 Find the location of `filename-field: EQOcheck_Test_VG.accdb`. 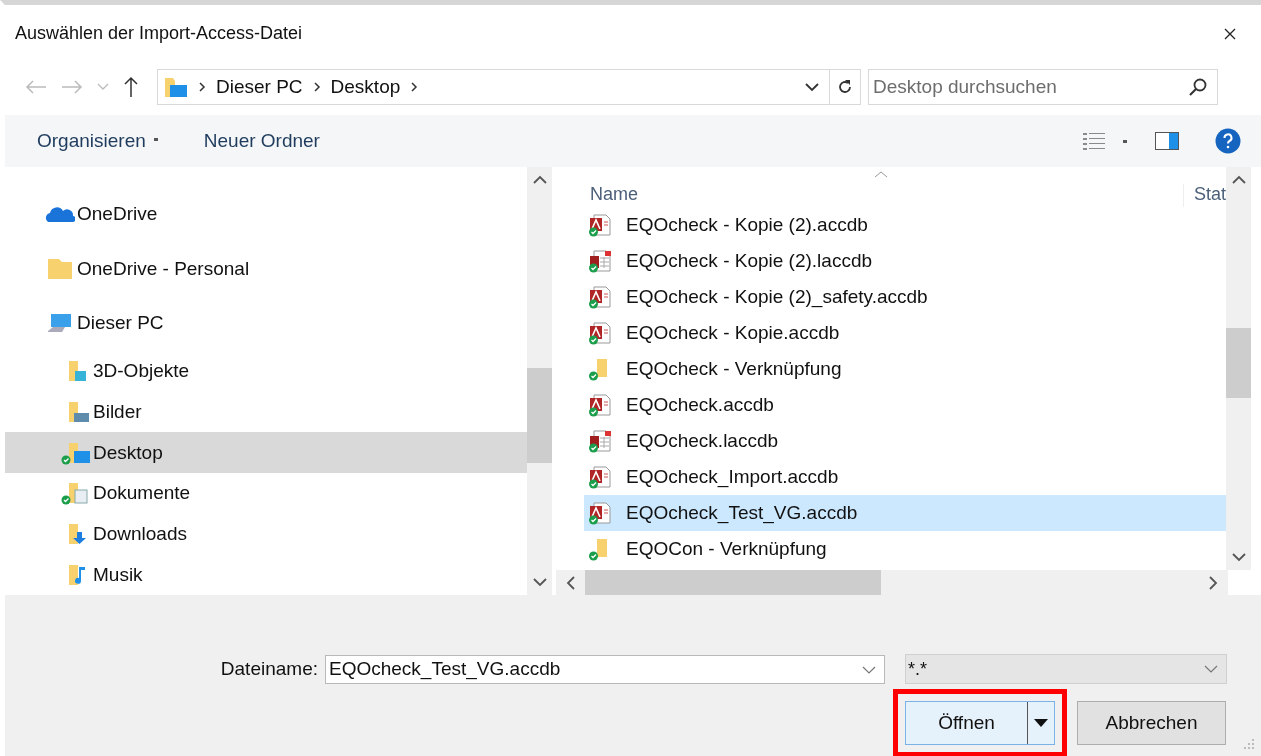

filename-field: EQOcheck_Test_VG.accdb is located at coordinates (605, 669).